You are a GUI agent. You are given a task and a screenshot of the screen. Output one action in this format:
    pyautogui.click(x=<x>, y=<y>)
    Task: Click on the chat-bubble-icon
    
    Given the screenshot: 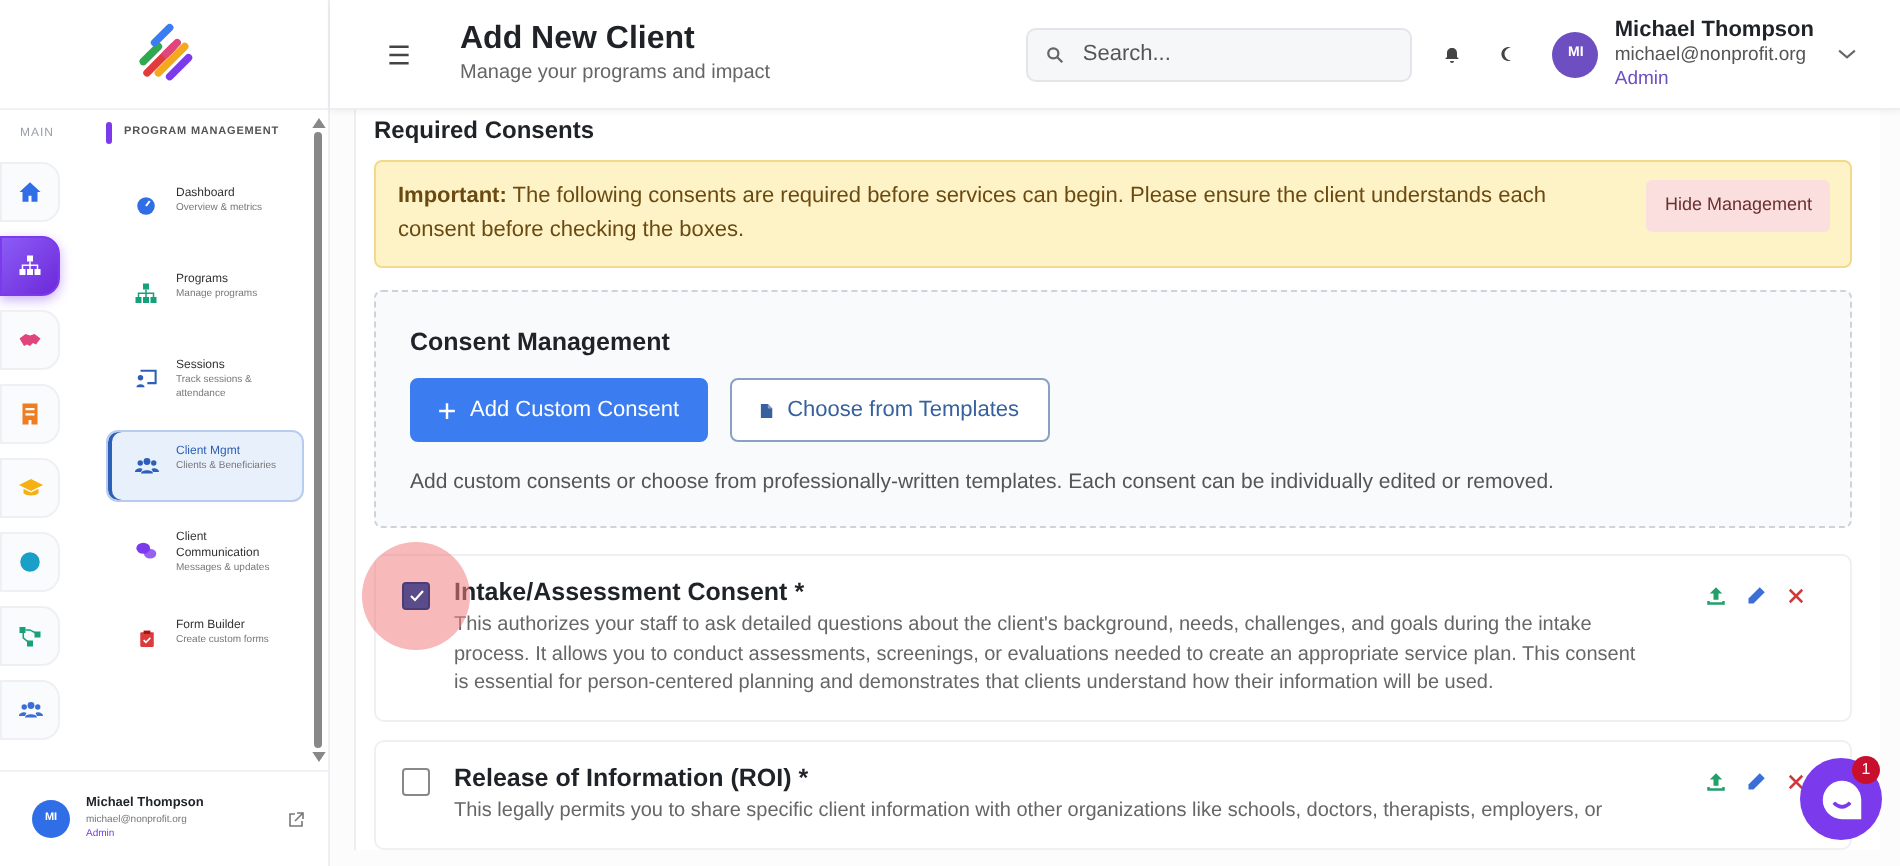 What is the action you would take?
    pyautogui.click(x=1841, y=799)
    